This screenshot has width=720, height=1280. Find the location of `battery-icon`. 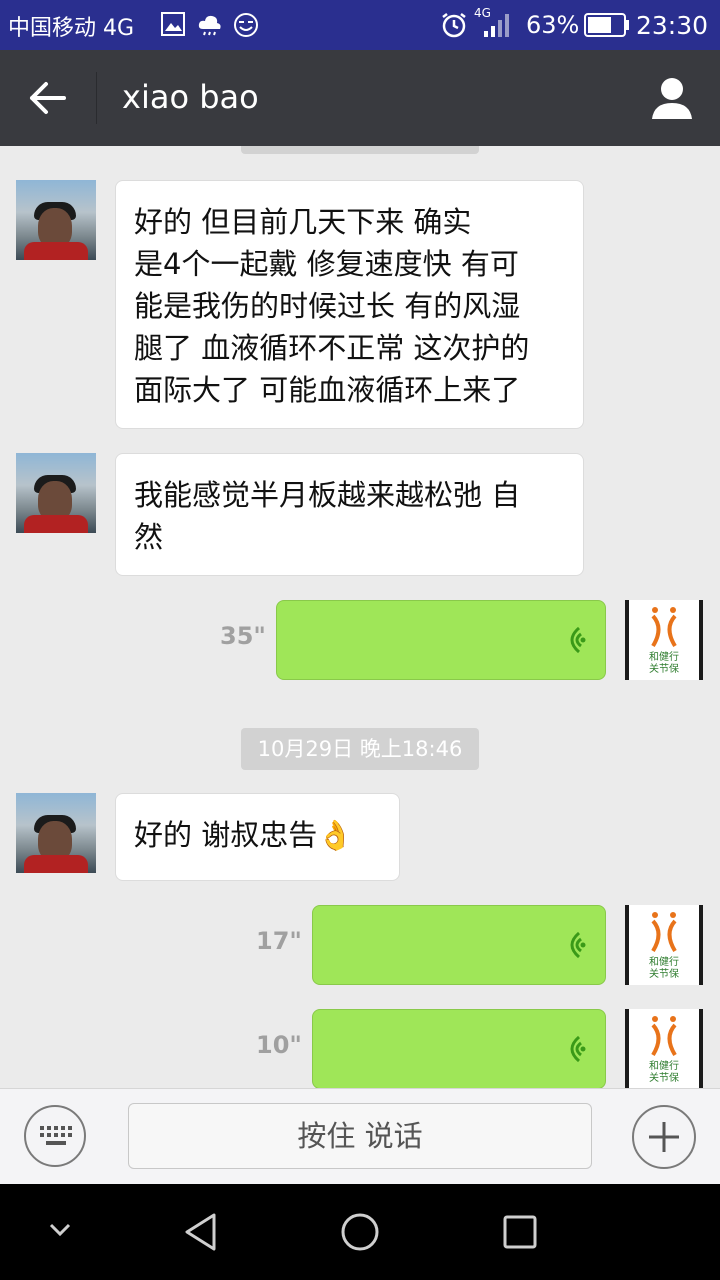

battery-icon is located at coordinates (606, 25).